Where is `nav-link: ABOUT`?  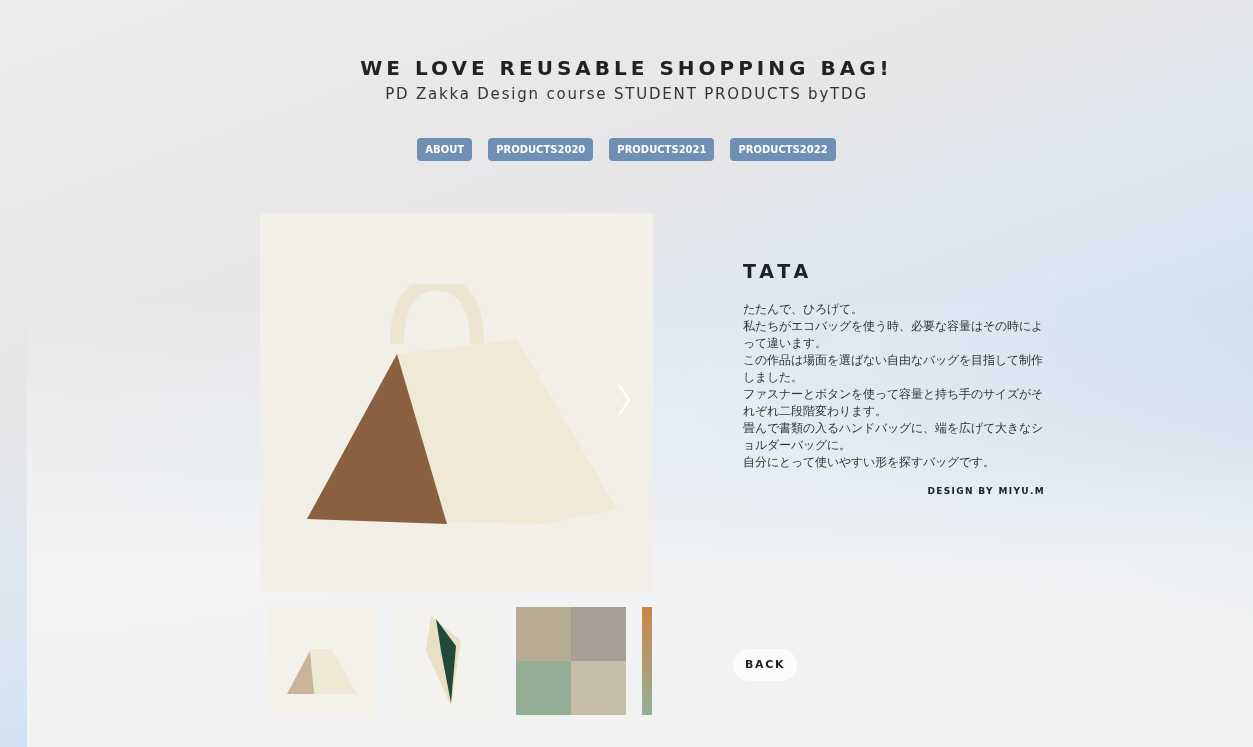 nav-link: ABOUT is located at coordinates (445, 149).